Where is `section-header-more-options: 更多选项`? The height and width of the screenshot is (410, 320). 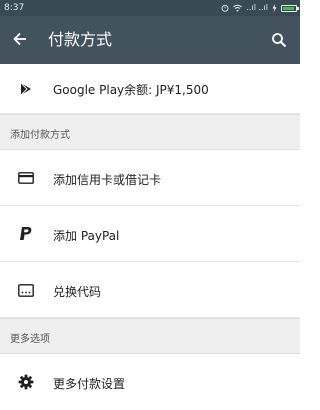 section-header-more-options: 更多选项 is located at coordinates (150, 336).